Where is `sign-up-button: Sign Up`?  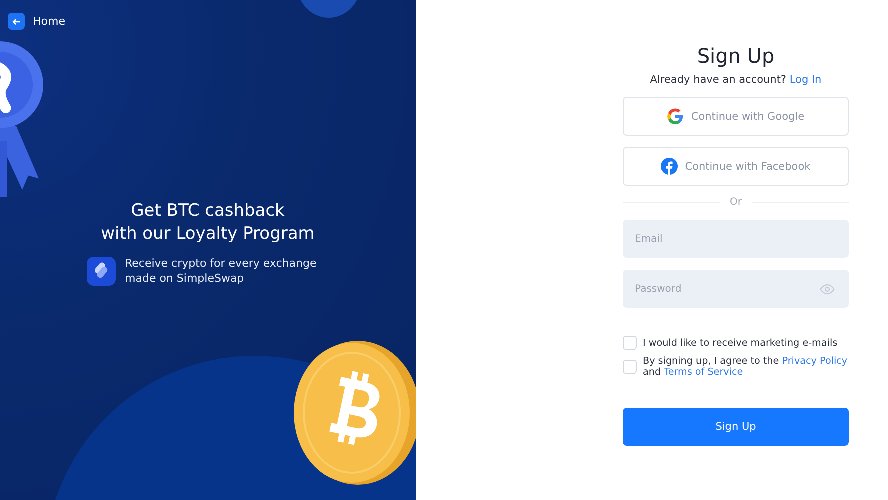 sign-up-button: Sign Up is located at coordinates (736, 427).